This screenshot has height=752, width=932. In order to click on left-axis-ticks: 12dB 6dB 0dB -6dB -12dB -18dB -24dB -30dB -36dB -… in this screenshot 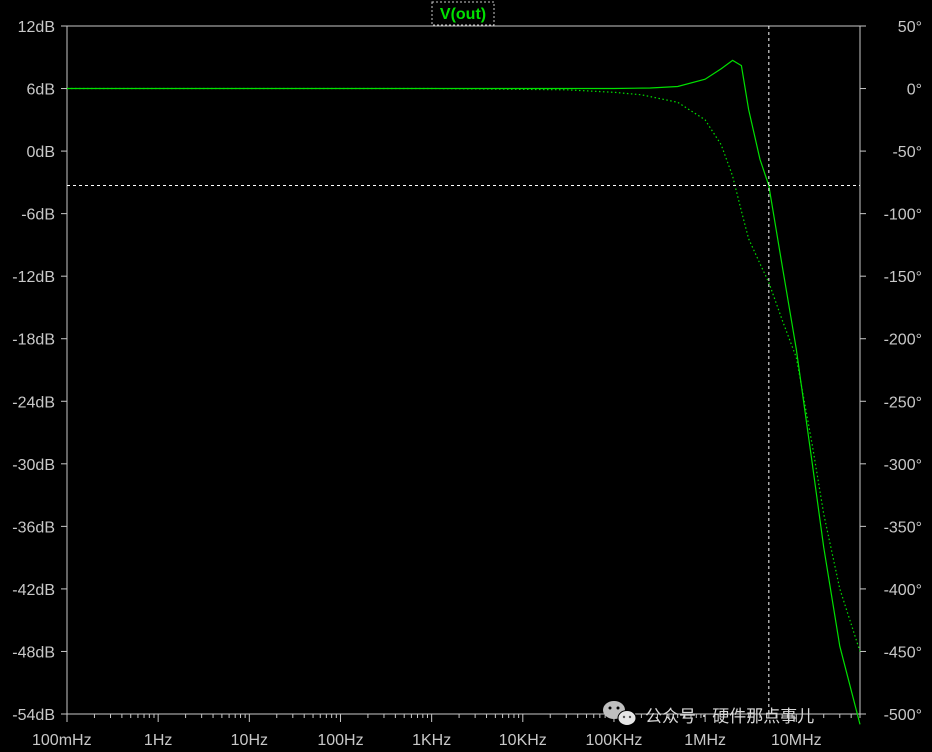, I will do `click(39, 371)`.